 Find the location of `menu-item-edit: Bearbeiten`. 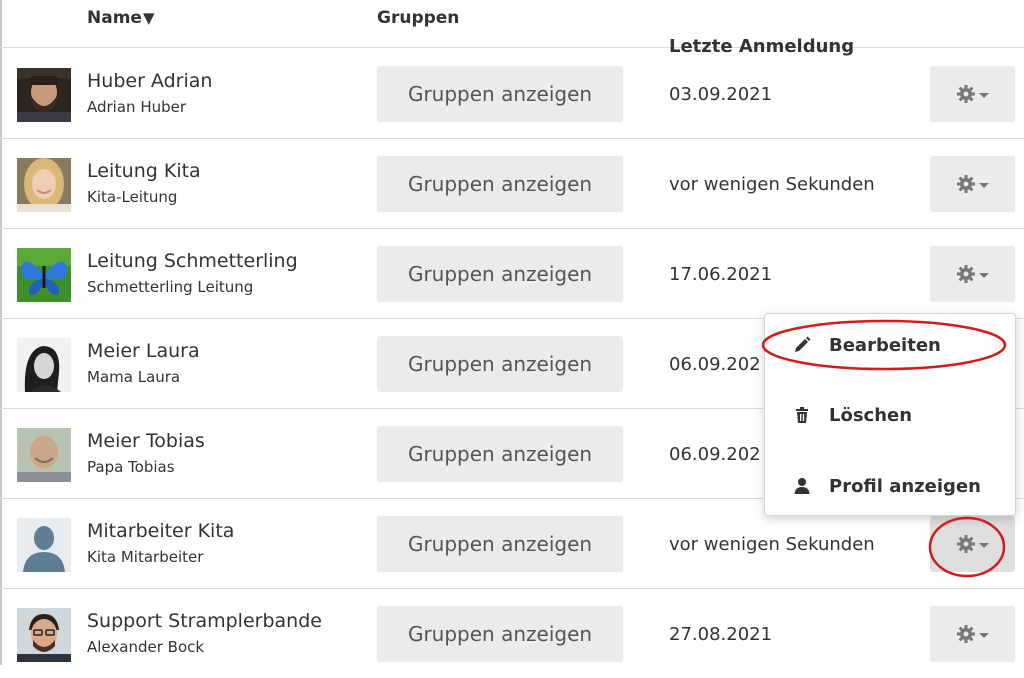

menu-item-edit: Bearbeiten is located at coordinates (890, 345).